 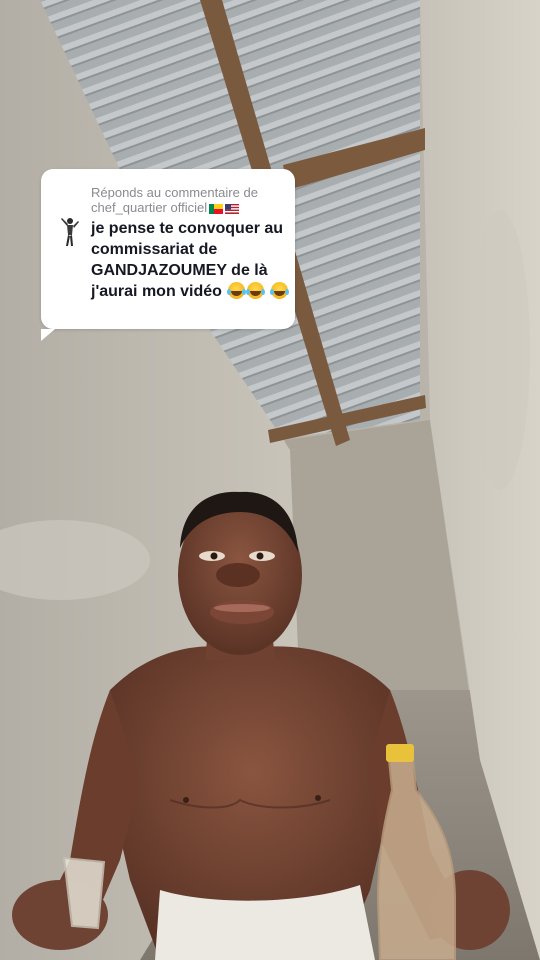 What do you see at coordinates (216, 209) in the screenshot?
I see `benin-flag-icon` at bounding box center [216, 209].